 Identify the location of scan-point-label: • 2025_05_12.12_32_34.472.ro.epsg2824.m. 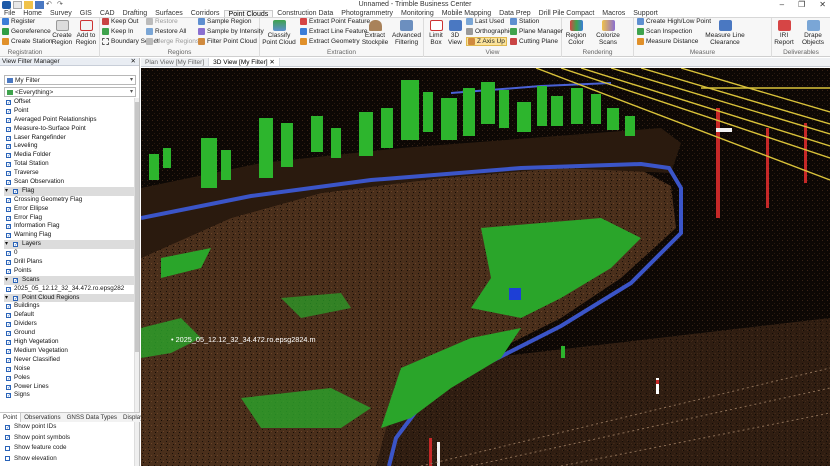
(243, 339).